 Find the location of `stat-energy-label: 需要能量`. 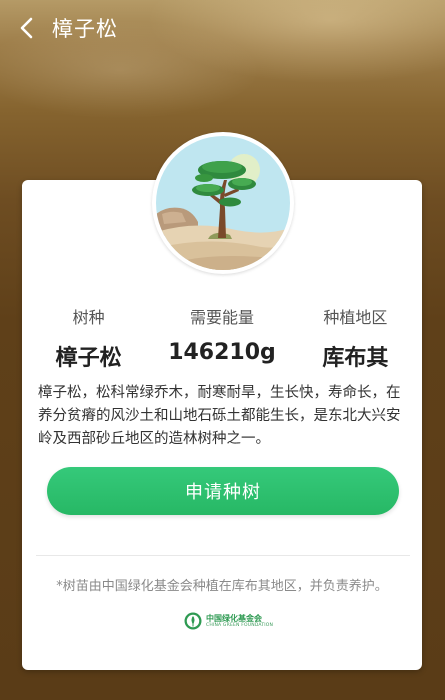

stat-energy-label: 需要能量 is located at coordinates (221, 317).